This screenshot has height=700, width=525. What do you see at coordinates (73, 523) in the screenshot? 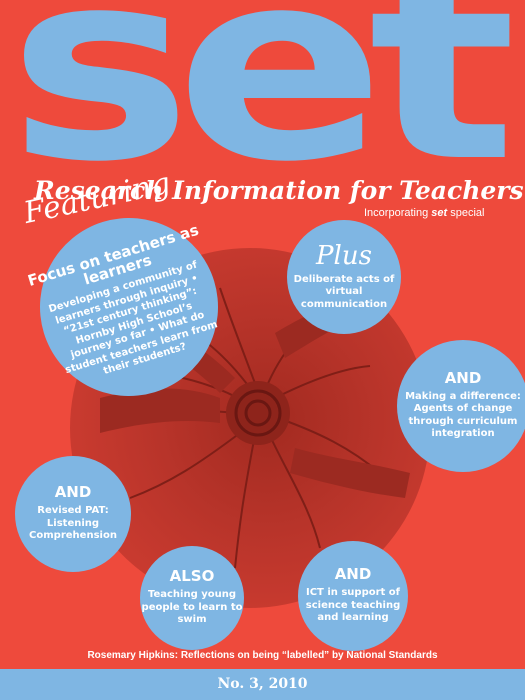
I see `revised-bubble-text: Revised PAT: Listening Comprehension` at bounding box center [73, 523].